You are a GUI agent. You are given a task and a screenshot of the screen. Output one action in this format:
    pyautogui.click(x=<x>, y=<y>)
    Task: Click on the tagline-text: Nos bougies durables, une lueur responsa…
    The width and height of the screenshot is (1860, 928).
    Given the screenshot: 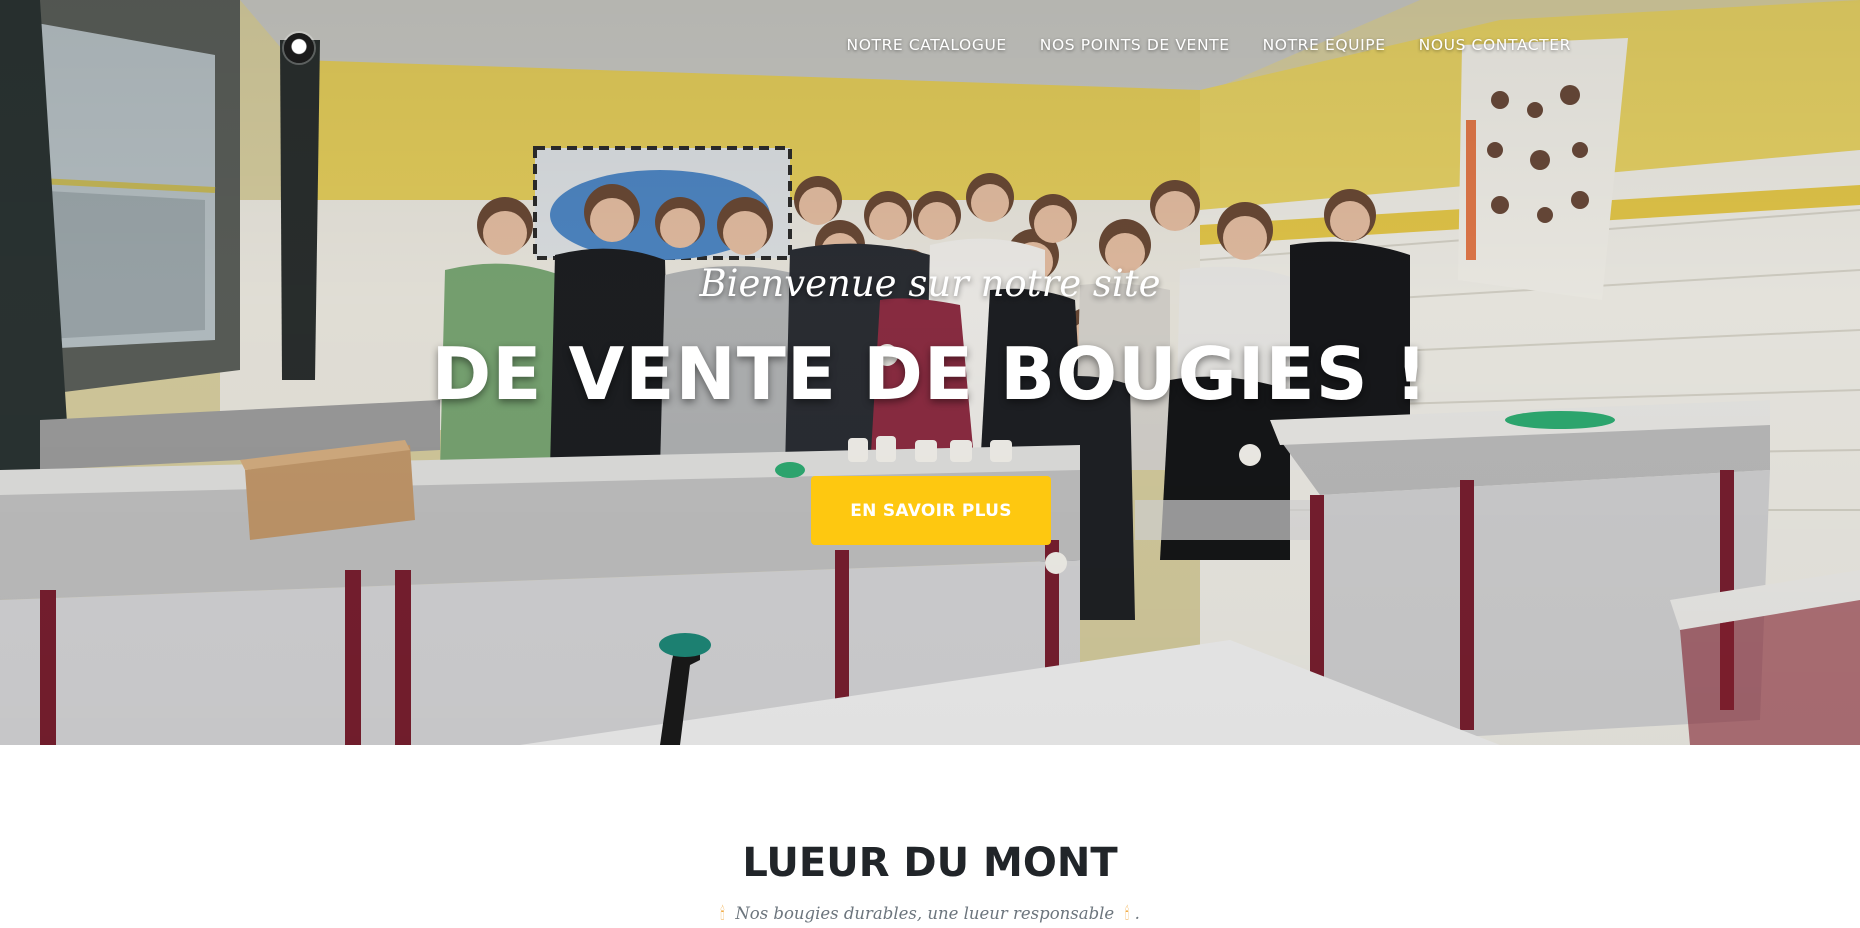 What is the action you would take?
    pyautogui.click(x=925, y=913)
    